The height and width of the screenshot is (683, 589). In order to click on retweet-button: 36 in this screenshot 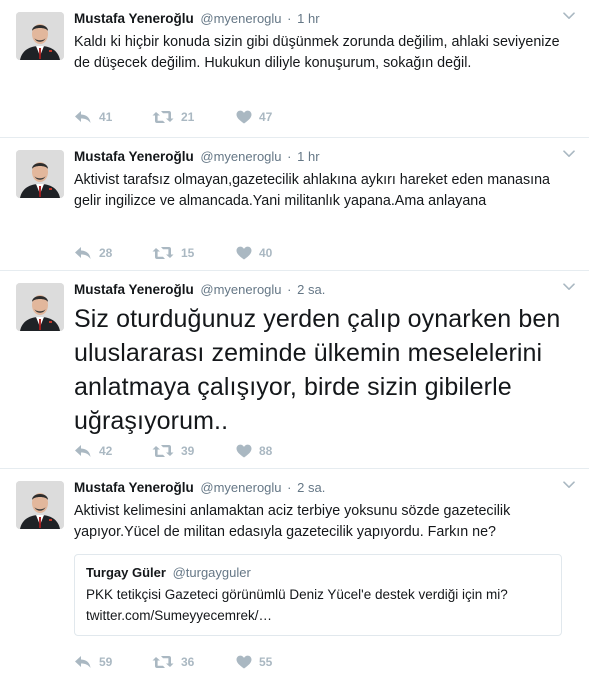, I will do `click(194, 662)`.